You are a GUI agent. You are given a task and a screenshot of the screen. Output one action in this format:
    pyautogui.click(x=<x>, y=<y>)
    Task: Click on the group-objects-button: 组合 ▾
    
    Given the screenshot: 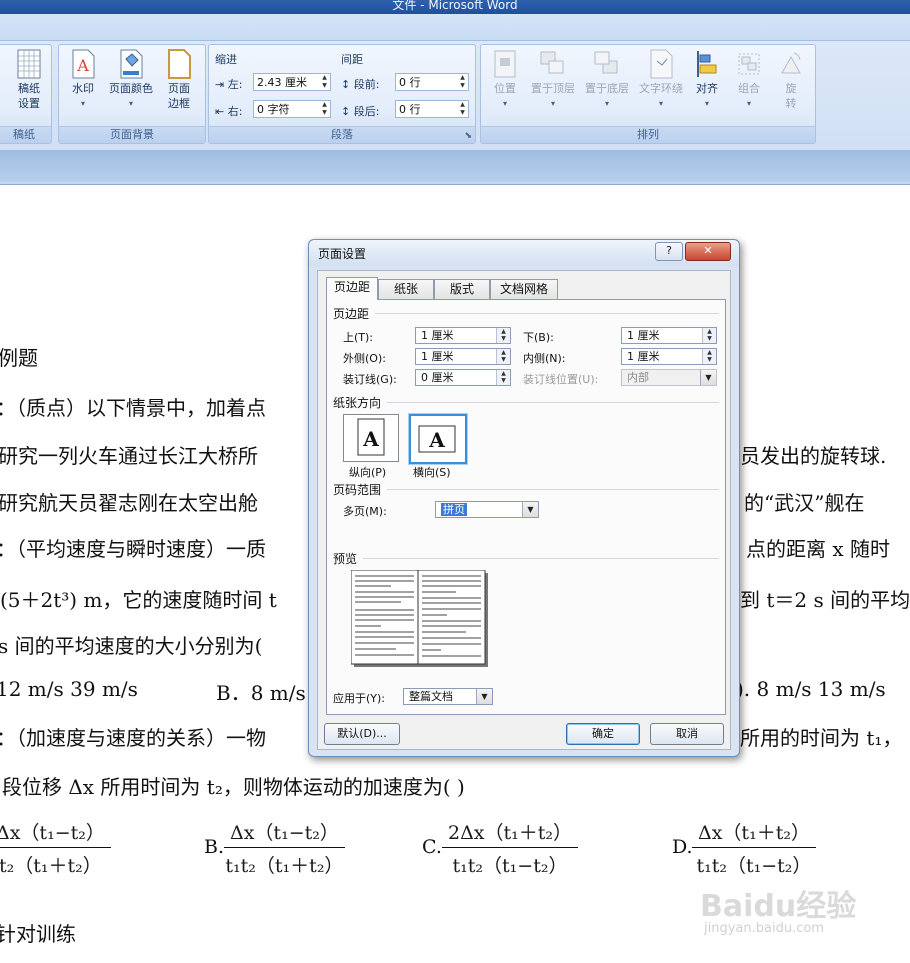 What is the action you would take?
    pyautogui.click(x=749, y=80)
    